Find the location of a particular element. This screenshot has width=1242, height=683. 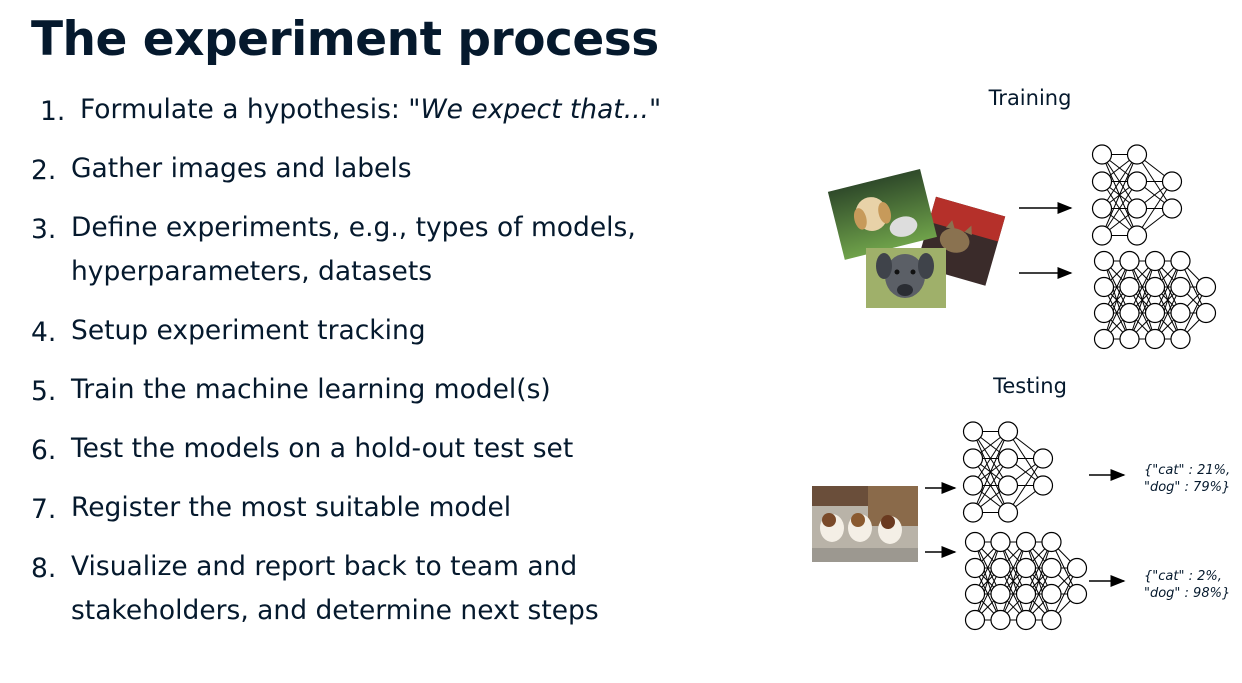

prediction-output-2: {"cat" : 2%, "dog" : 98%} is located at coordinates (1187, 585).